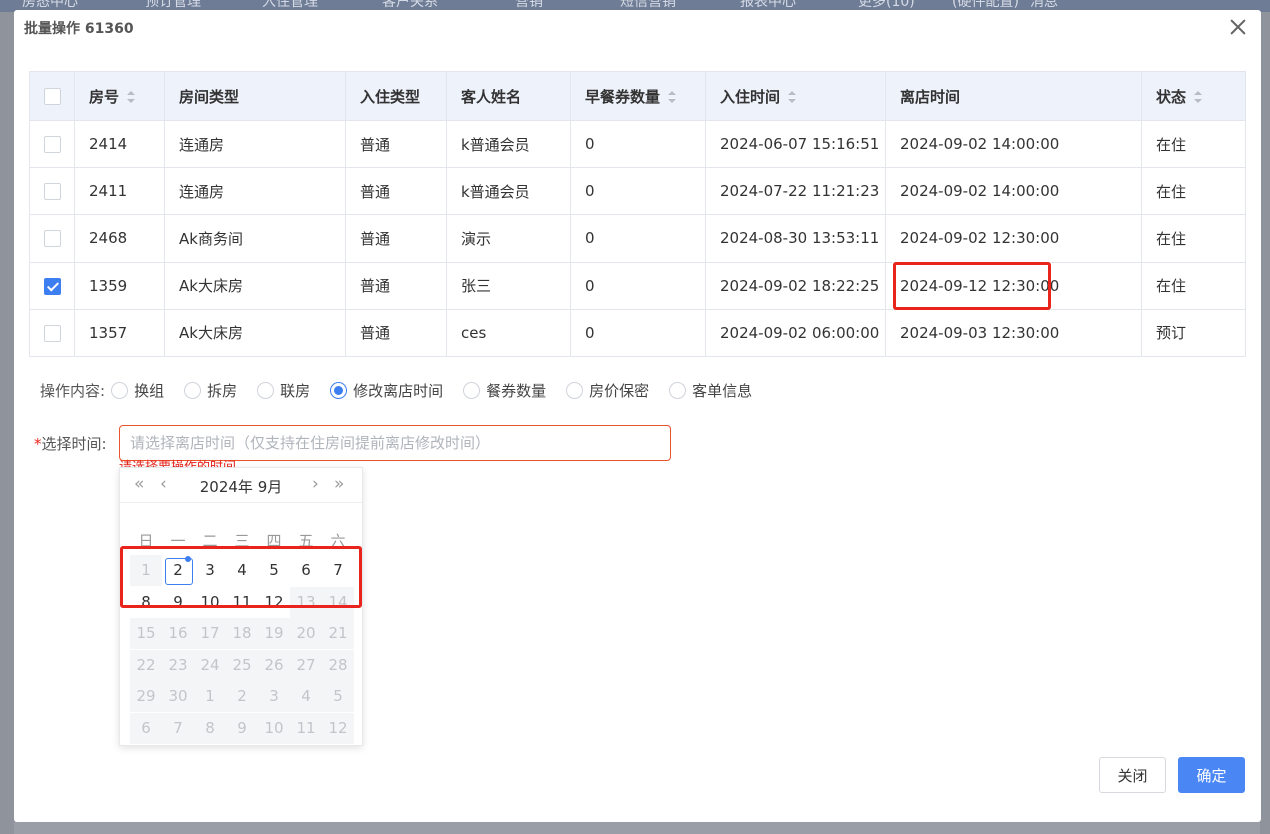  Describe the element at coordinates (241, 502) in the screenshot. I see `date-picker-divider` at that location.